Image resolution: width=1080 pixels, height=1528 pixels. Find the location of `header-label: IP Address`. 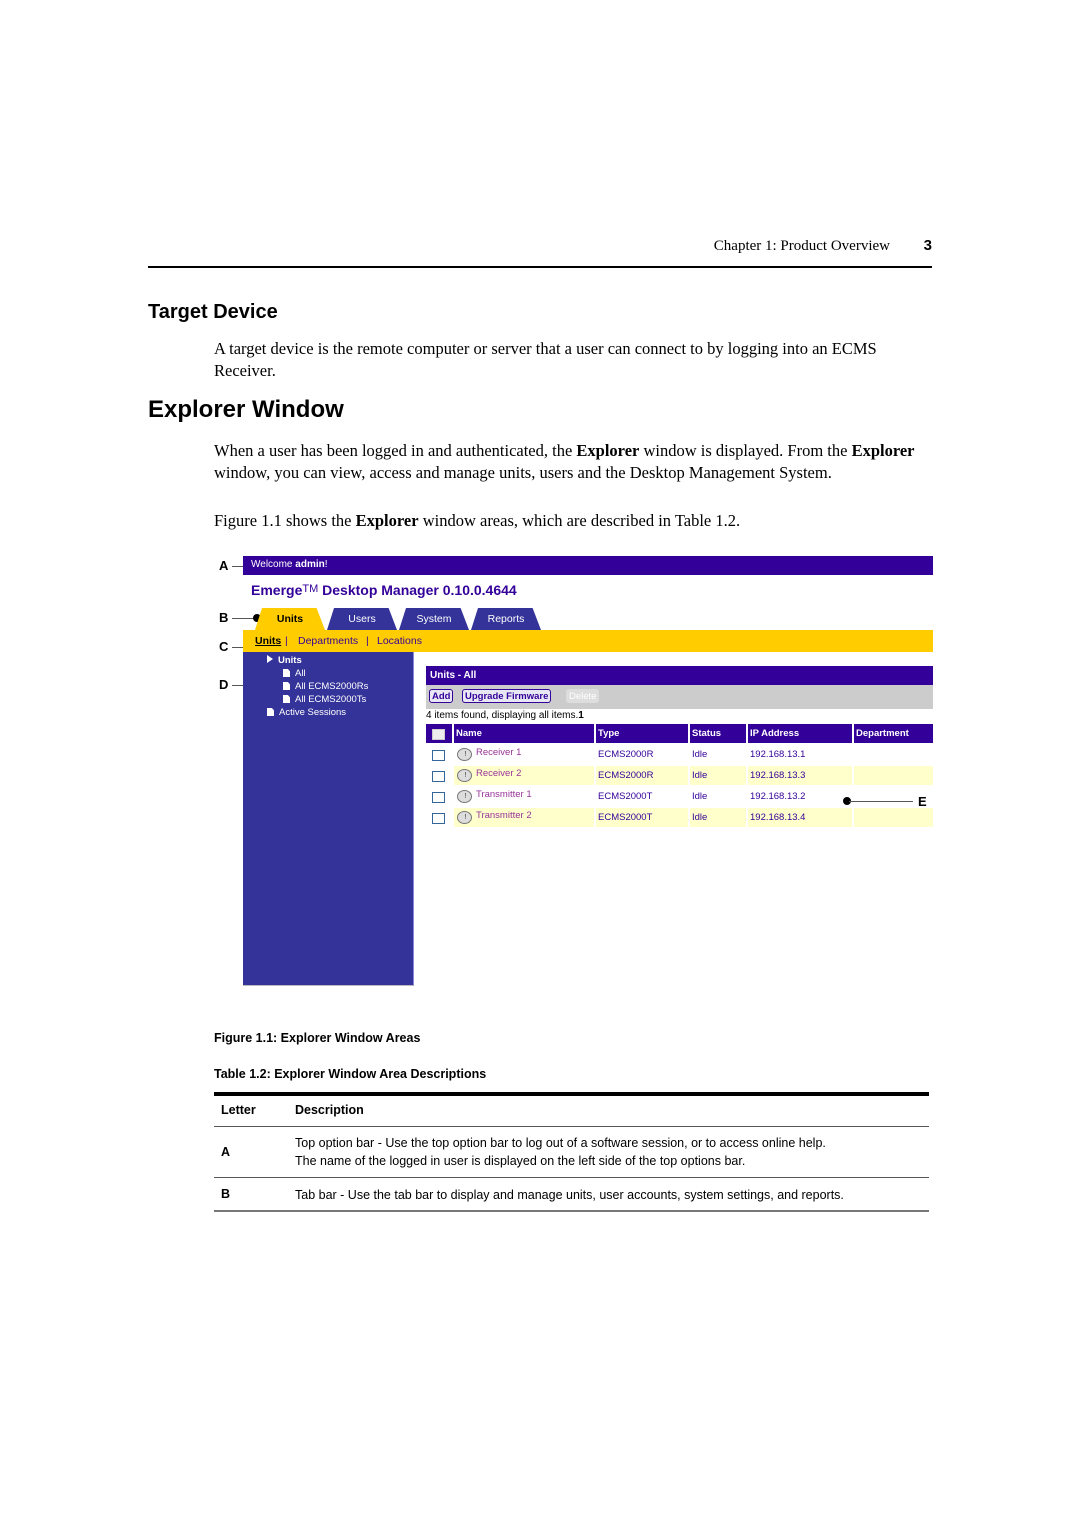

header-label: IP Address is located at coordinates (775, 733).